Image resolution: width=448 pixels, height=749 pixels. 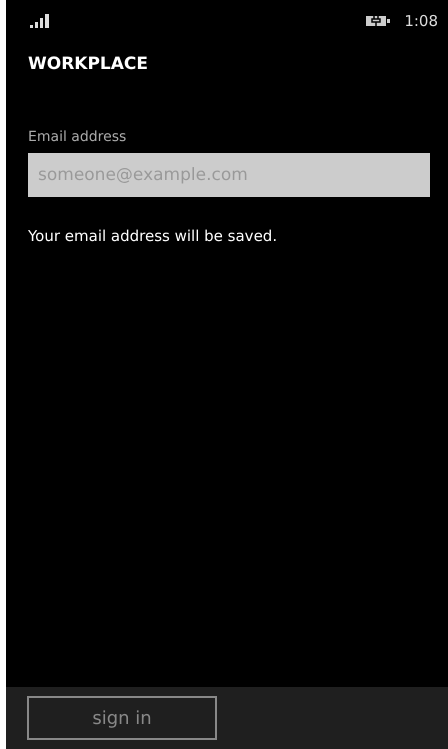 What do you see at coordinates (153, 236) in the screenshot?
I see `info-text: Your email address will be saved.` at bounding box center [153, 236].